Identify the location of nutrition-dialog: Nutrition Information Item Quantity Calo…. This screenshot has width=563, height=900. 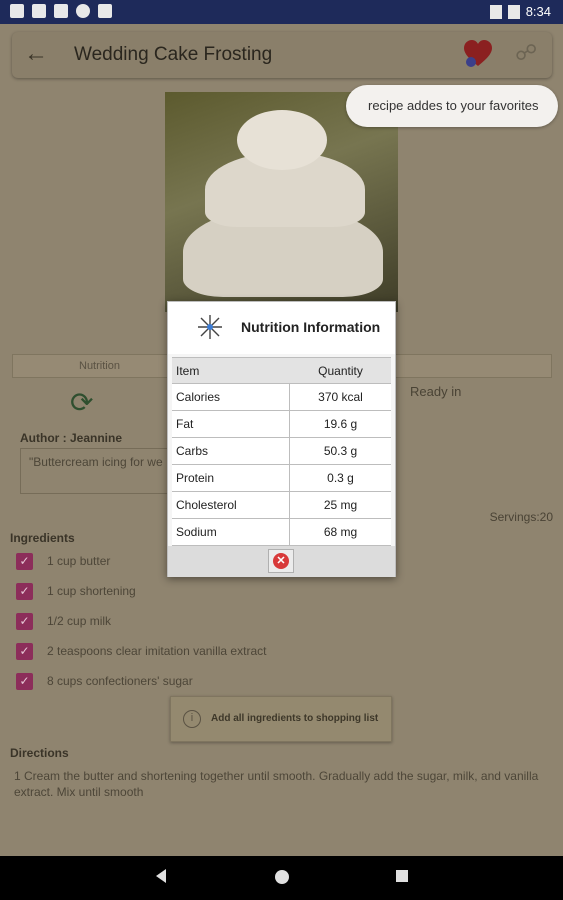
(281, 439).